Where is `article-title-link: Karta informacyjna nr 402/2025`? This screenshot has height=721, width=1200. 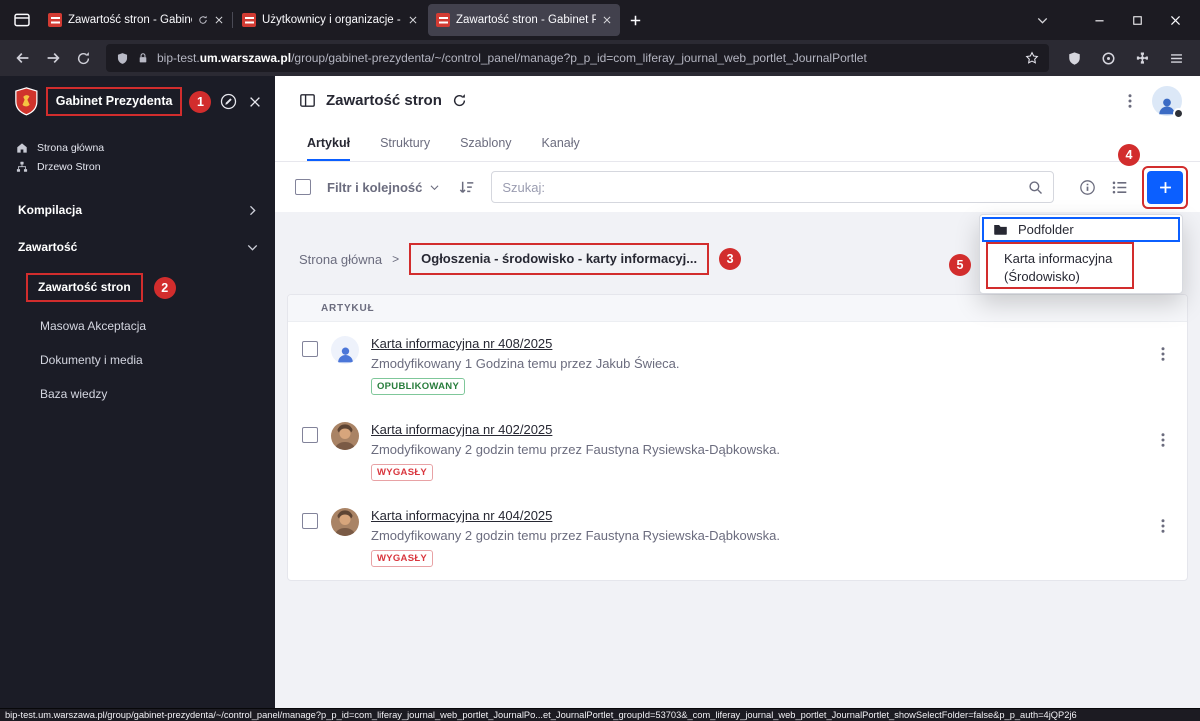
article-title-link: Karta informacyjna nr 402/2025 is located at coordinates (575, 429).